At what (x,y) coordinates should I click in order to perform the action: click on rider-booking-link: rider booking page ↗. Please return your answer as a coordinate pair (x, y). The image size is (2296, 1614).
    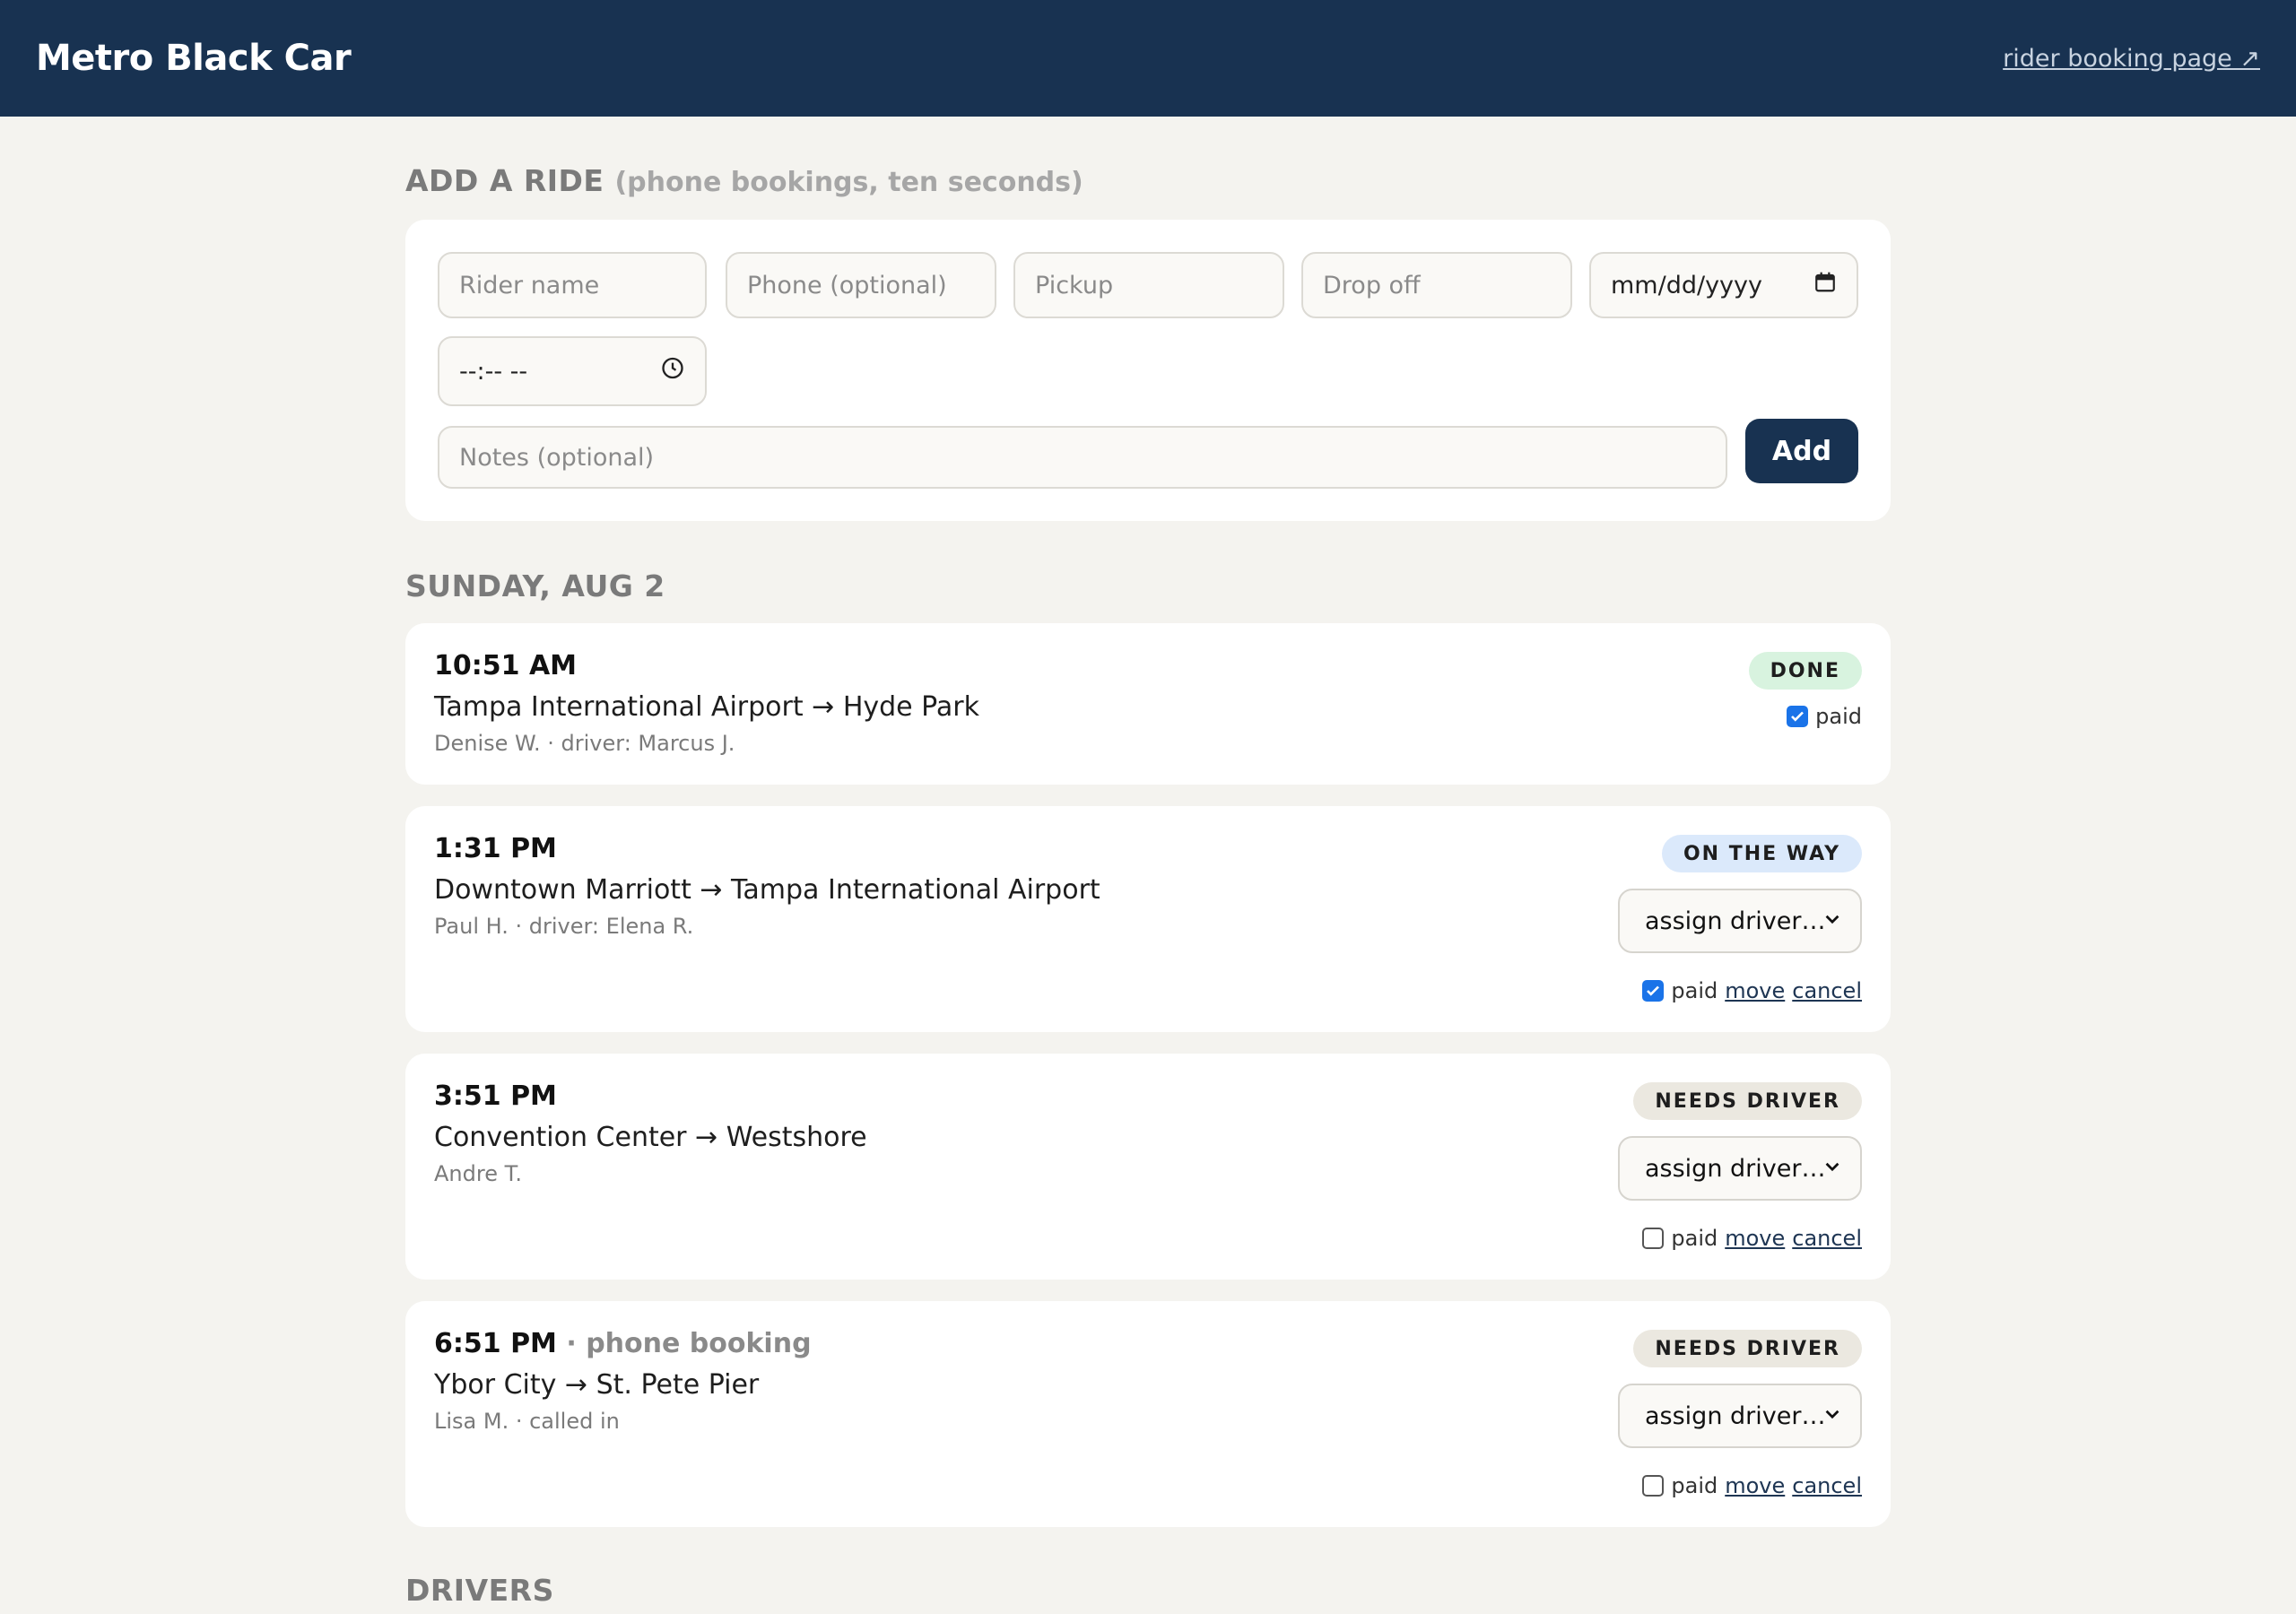
    Looking at the image, I should click on (2131, 59).